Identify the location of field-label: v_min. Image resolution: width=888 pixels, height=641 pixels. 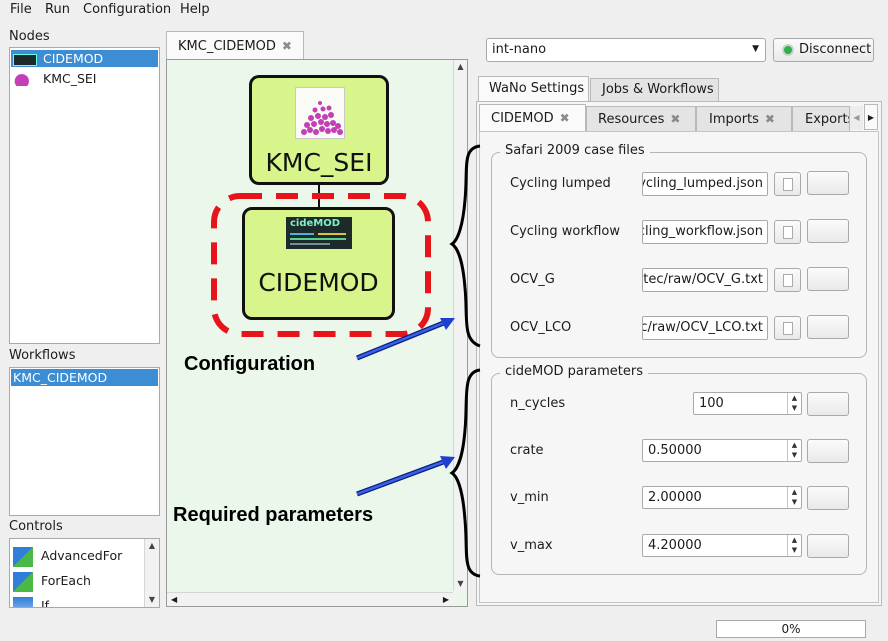
(529, 497).